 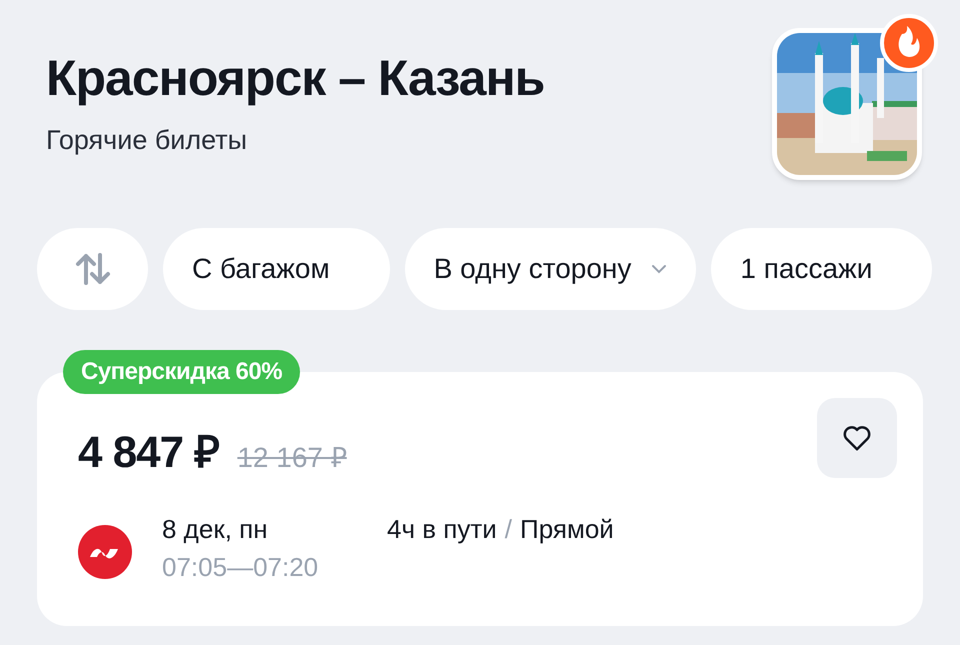 I want to click on price: 4 847 ₽, so click(x=149, y=453).